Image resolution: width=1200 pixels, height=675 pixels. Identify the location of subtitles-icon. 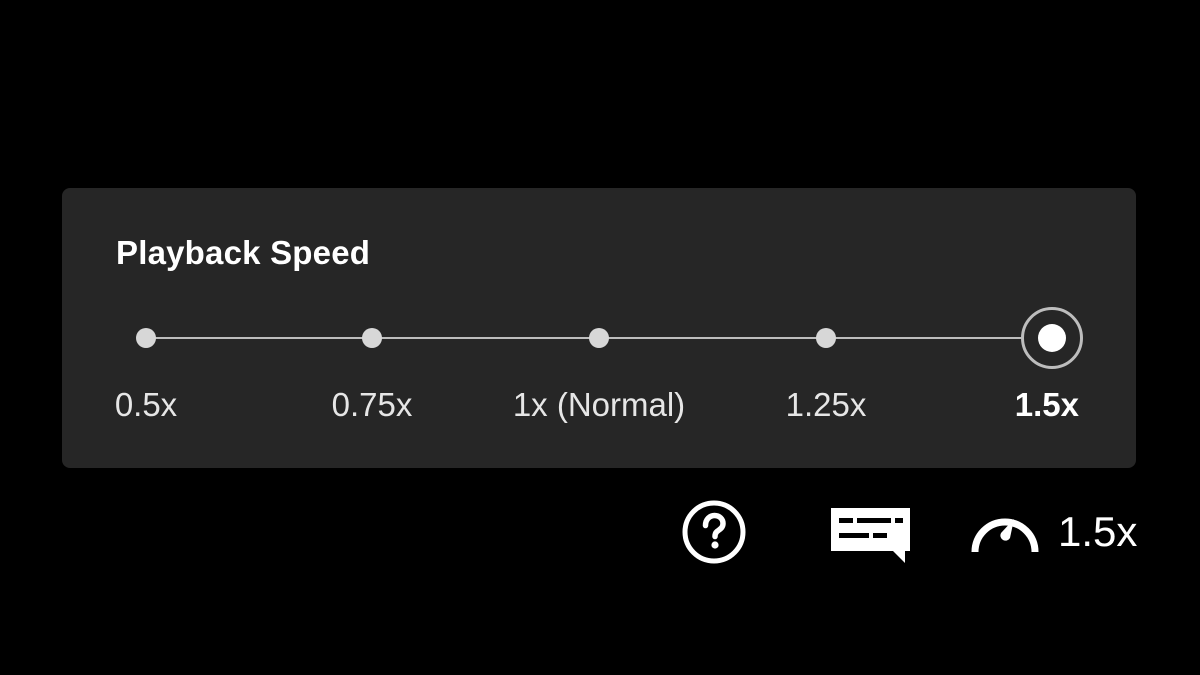
(870, 535).